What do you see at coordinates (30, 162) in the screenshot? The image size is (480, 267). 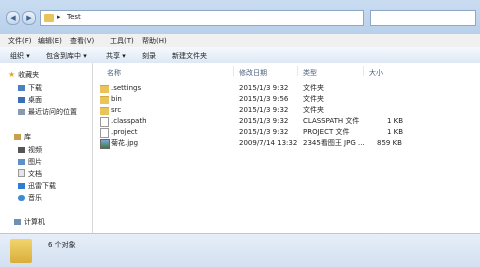 I see `sidebar-item-pictures: 图片` at bounding box center [30, 162].